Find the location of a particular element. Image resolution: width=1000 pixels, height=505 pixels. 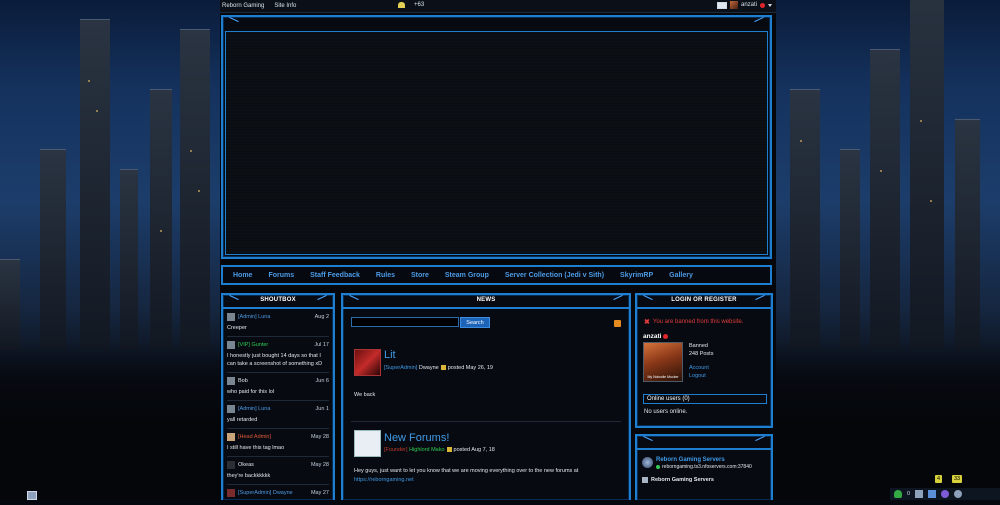

shout-user: [Head Admin] is located at coordinates (254, 437).